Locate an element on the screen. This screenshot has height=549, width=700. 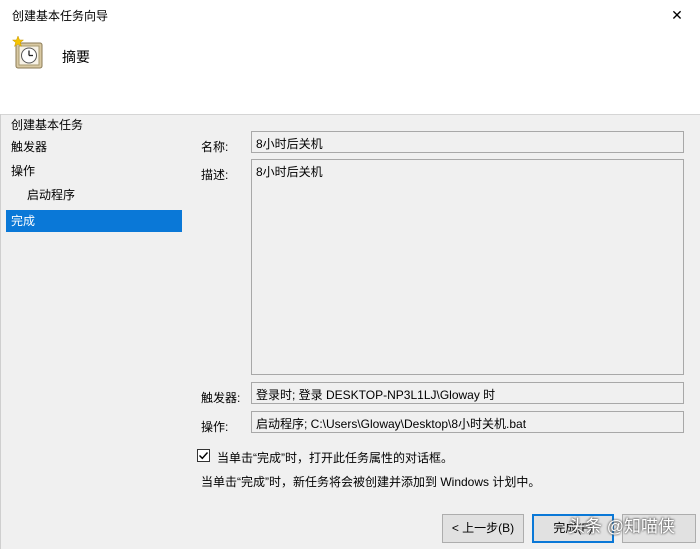
title-bar: 创建基本任务向导 ✕ is located at coordinates (350, 15).